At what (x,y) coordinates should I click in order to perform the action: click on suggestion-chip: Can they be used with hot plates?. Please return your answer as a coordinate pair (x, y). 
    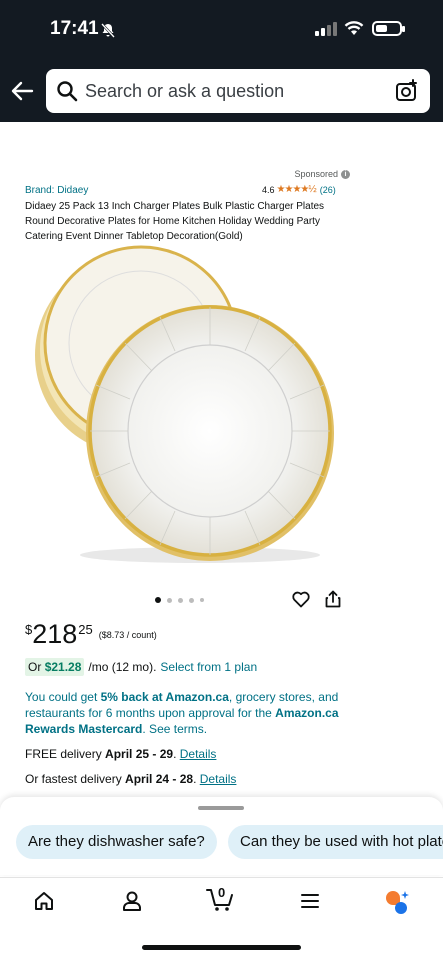
    Looking at the image, I should click on (335, 842).